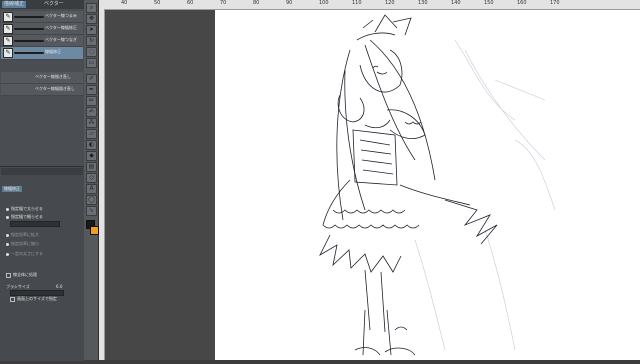 Image resolution: width=640 pixels, height=364 pixels. I want to click on tool-property-header, so click(42, 171).